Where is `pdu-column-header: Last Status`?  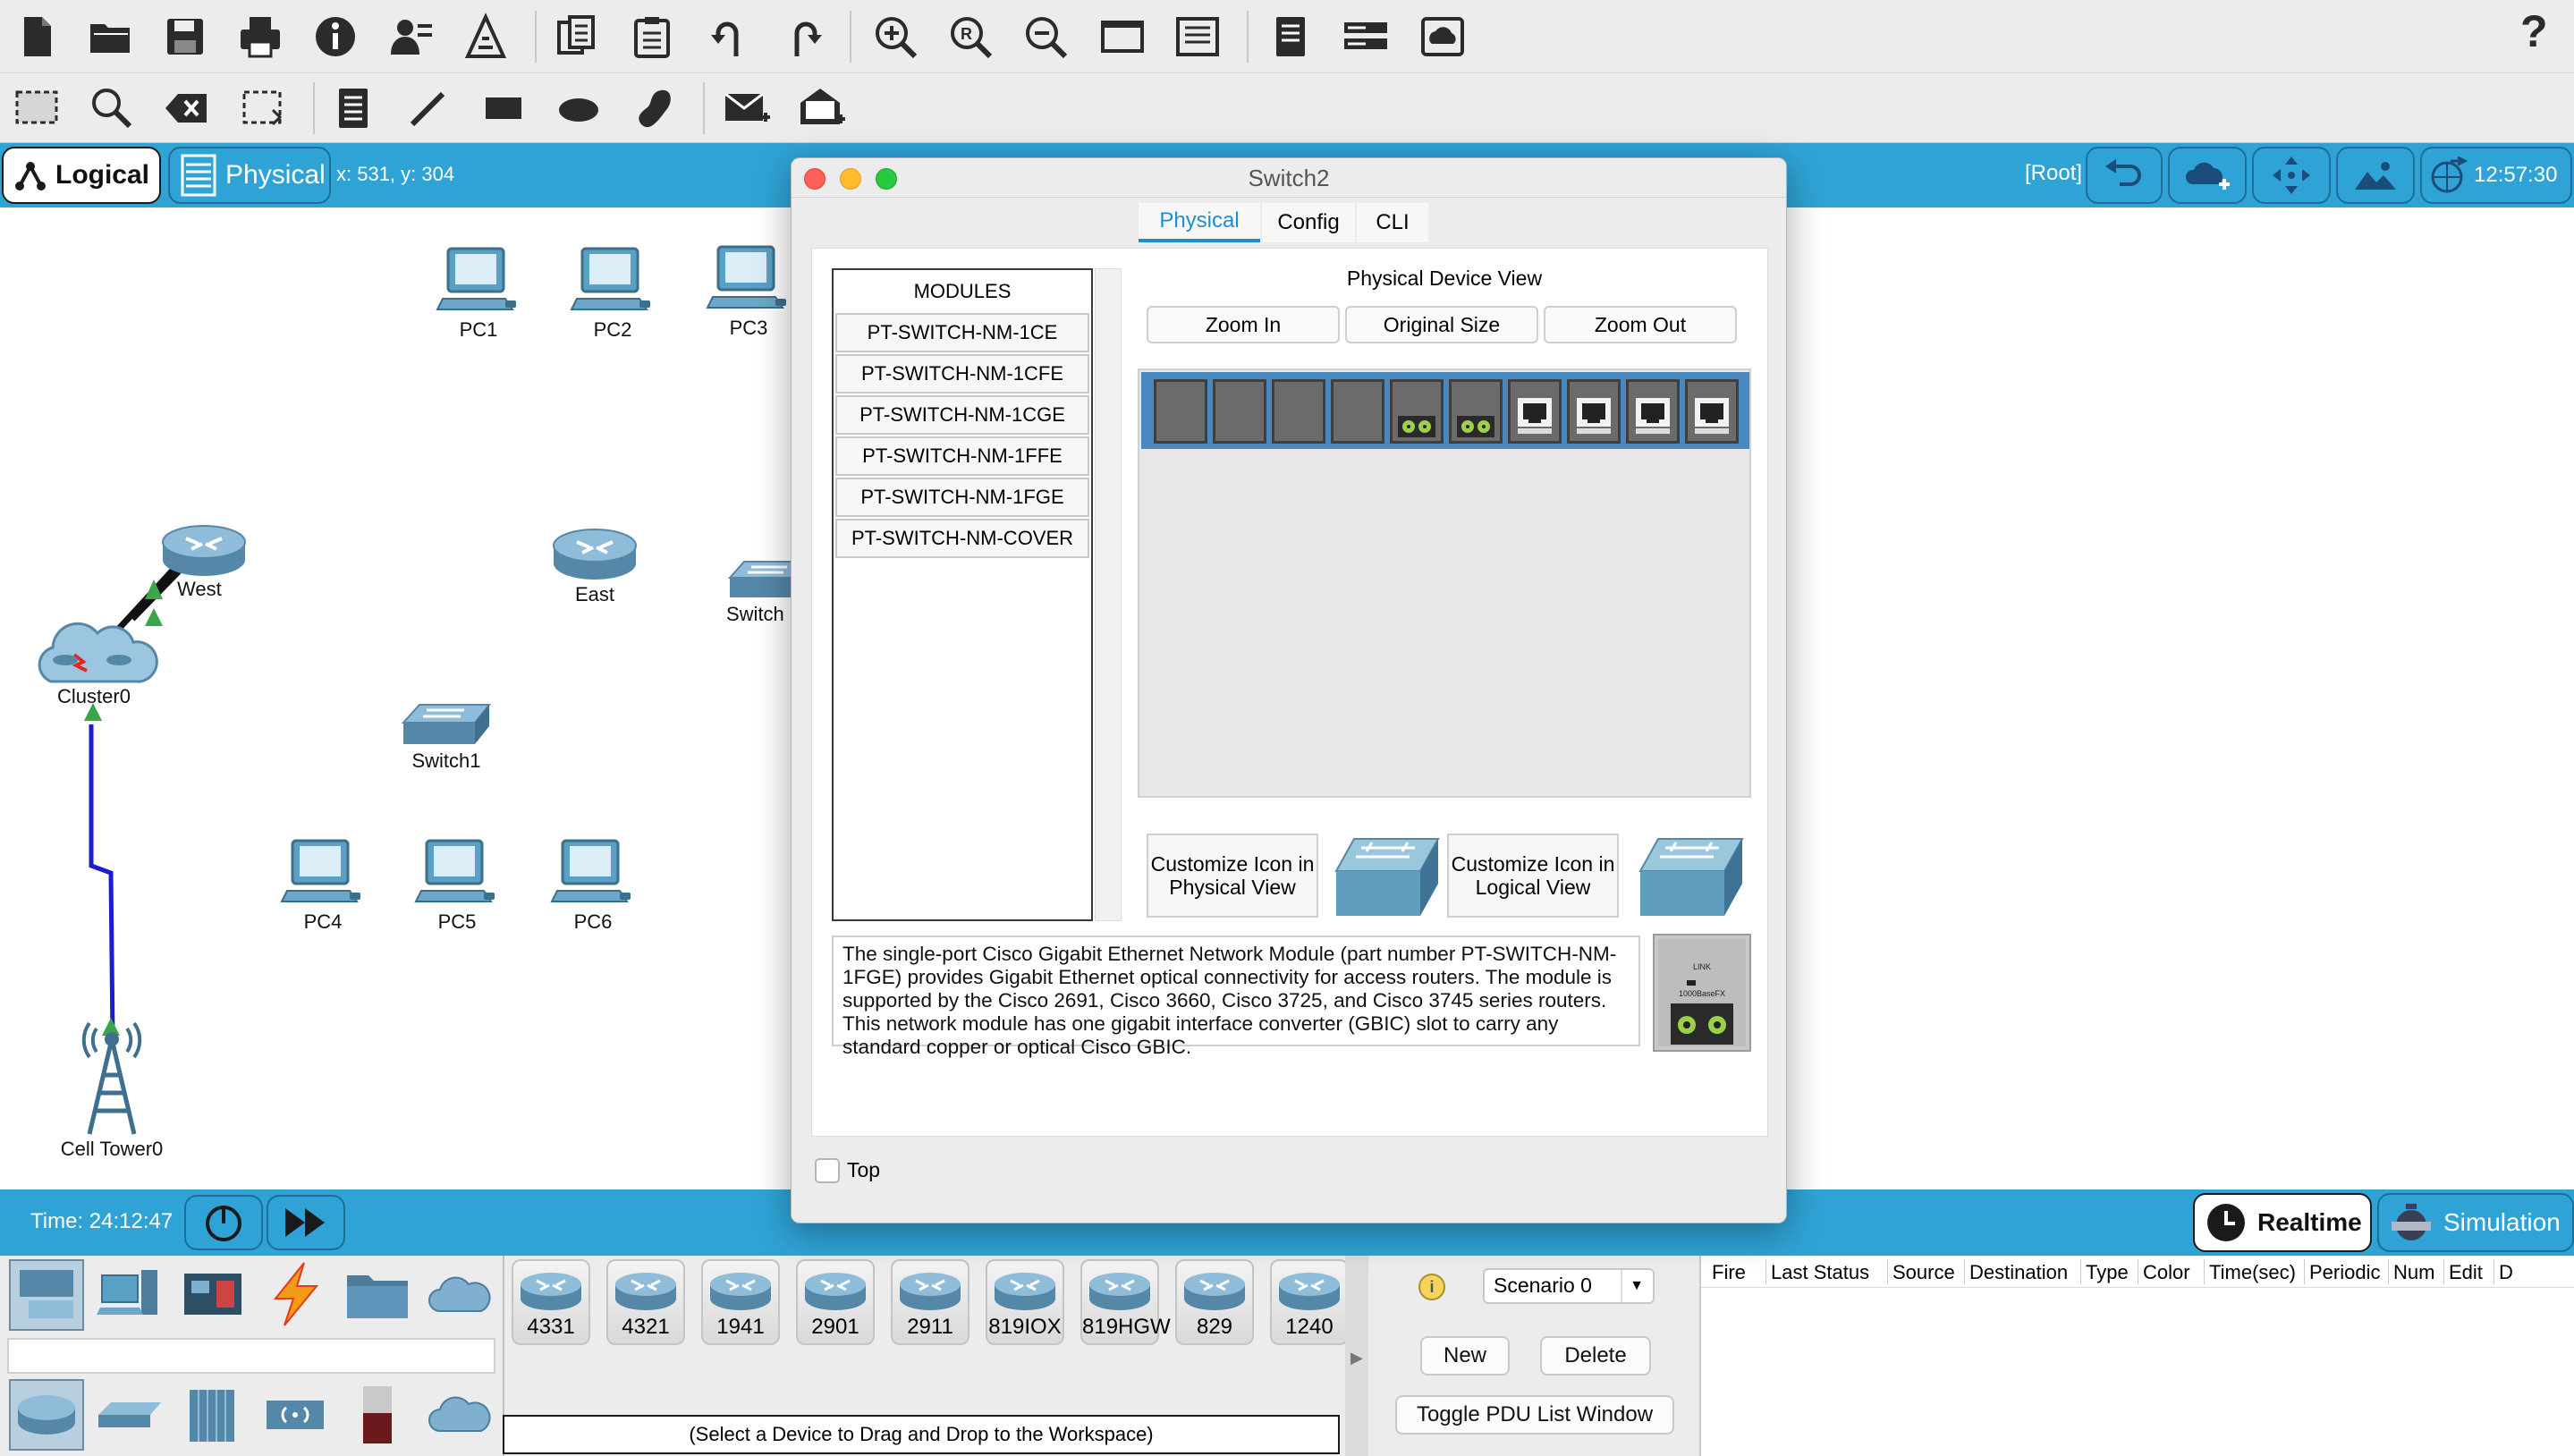
pdu-column-header: Last Status is located at coordinates (1820, 1272).